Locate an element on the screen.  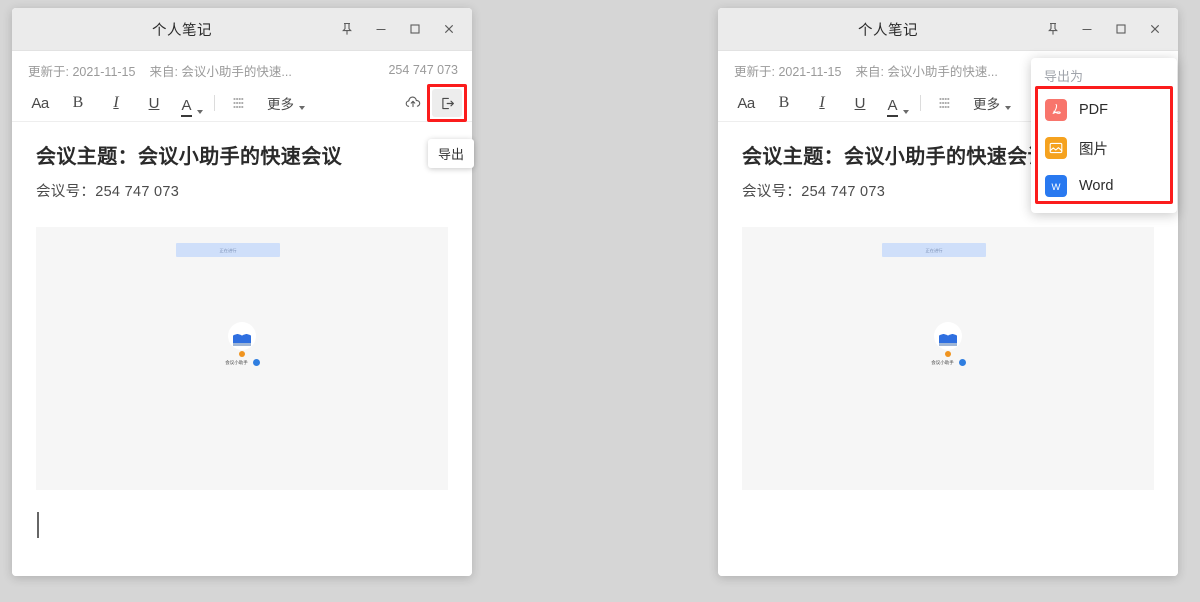
export-option-label: PDF is located at coordinates (1093, 110).